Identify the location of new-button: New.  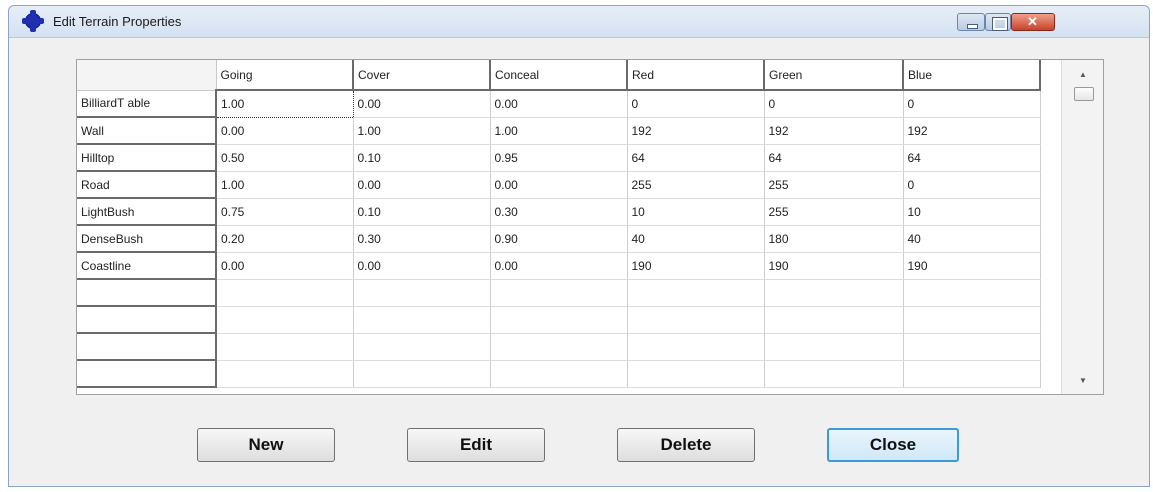
(266, 445).